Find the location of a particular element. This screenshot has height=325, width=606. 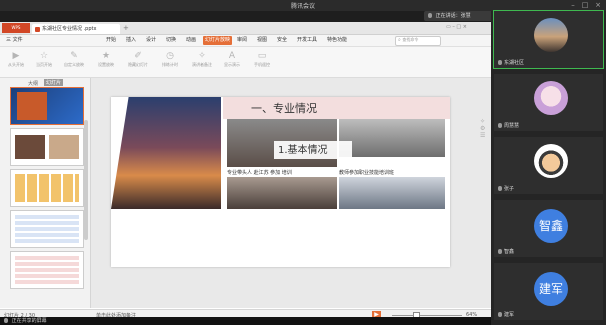

avatar: 建军 is located at coordinates (551, 289).